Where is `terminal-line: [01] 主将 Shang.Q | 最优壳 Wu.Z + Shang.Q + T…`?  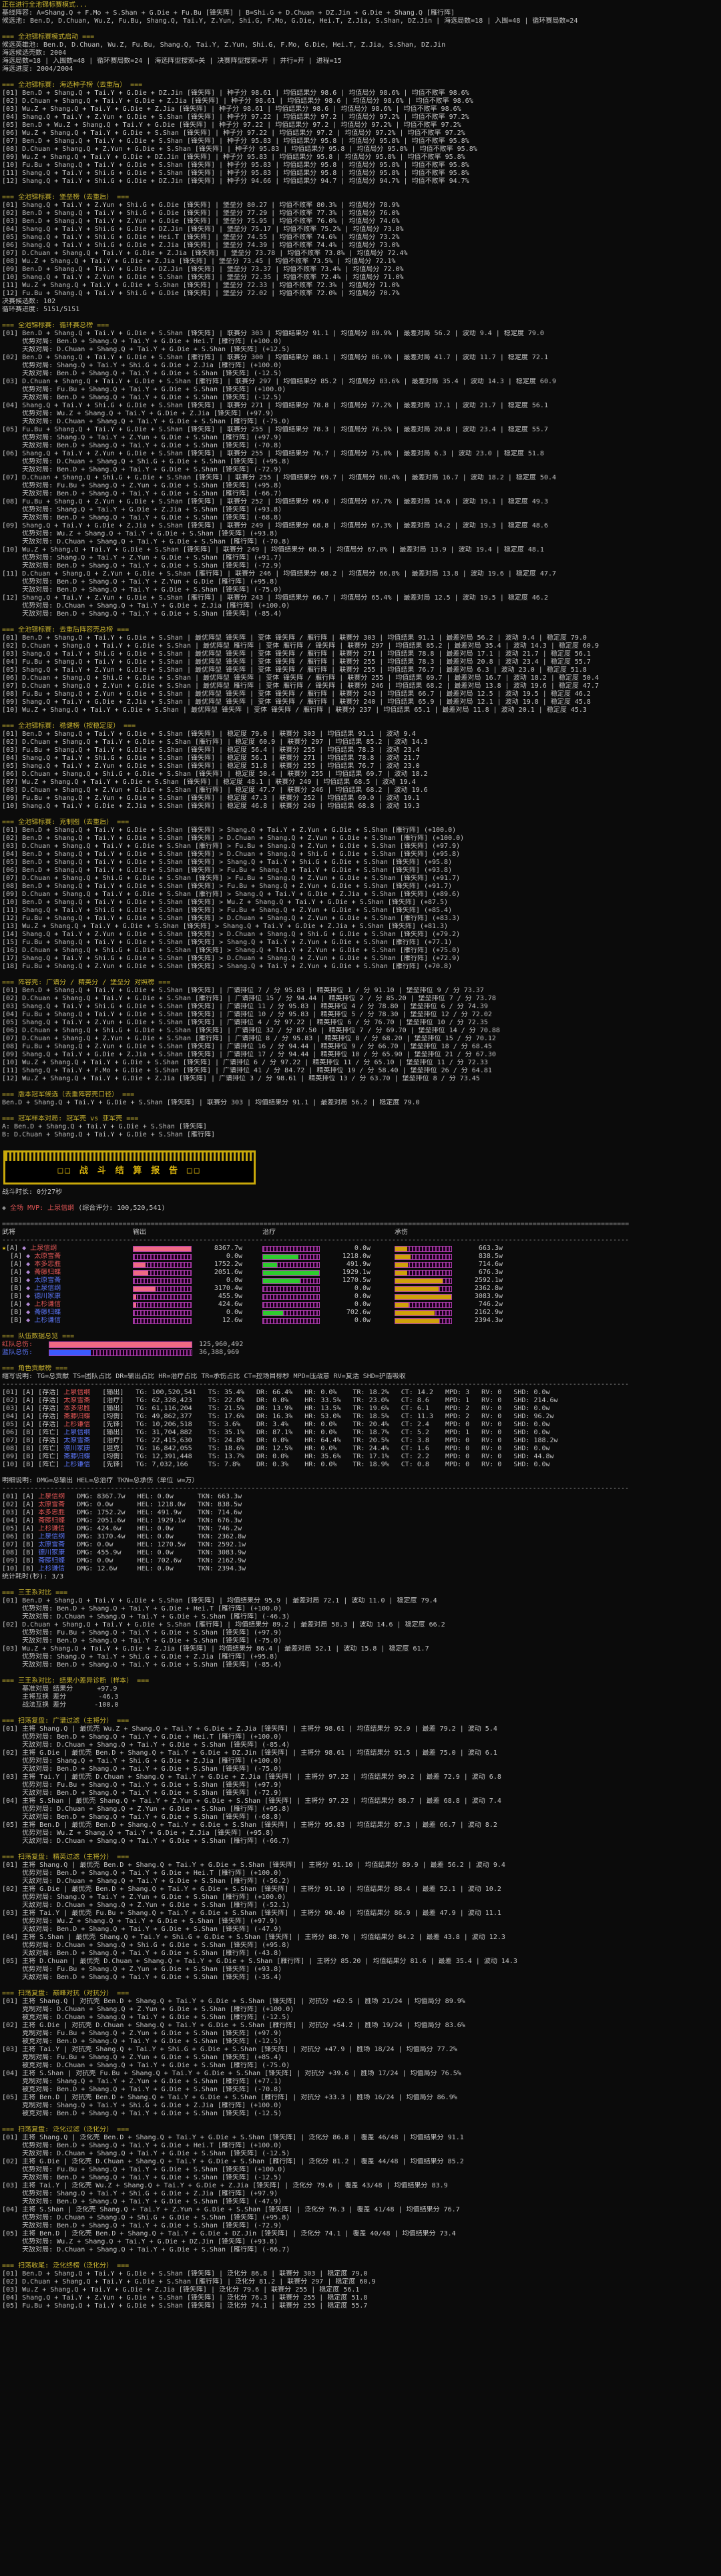 terminal-line: [01] 主将 Shang.Q | 最优壳 Wu.Z + Shang.Q + T… is located at coordinates (249, 1729).